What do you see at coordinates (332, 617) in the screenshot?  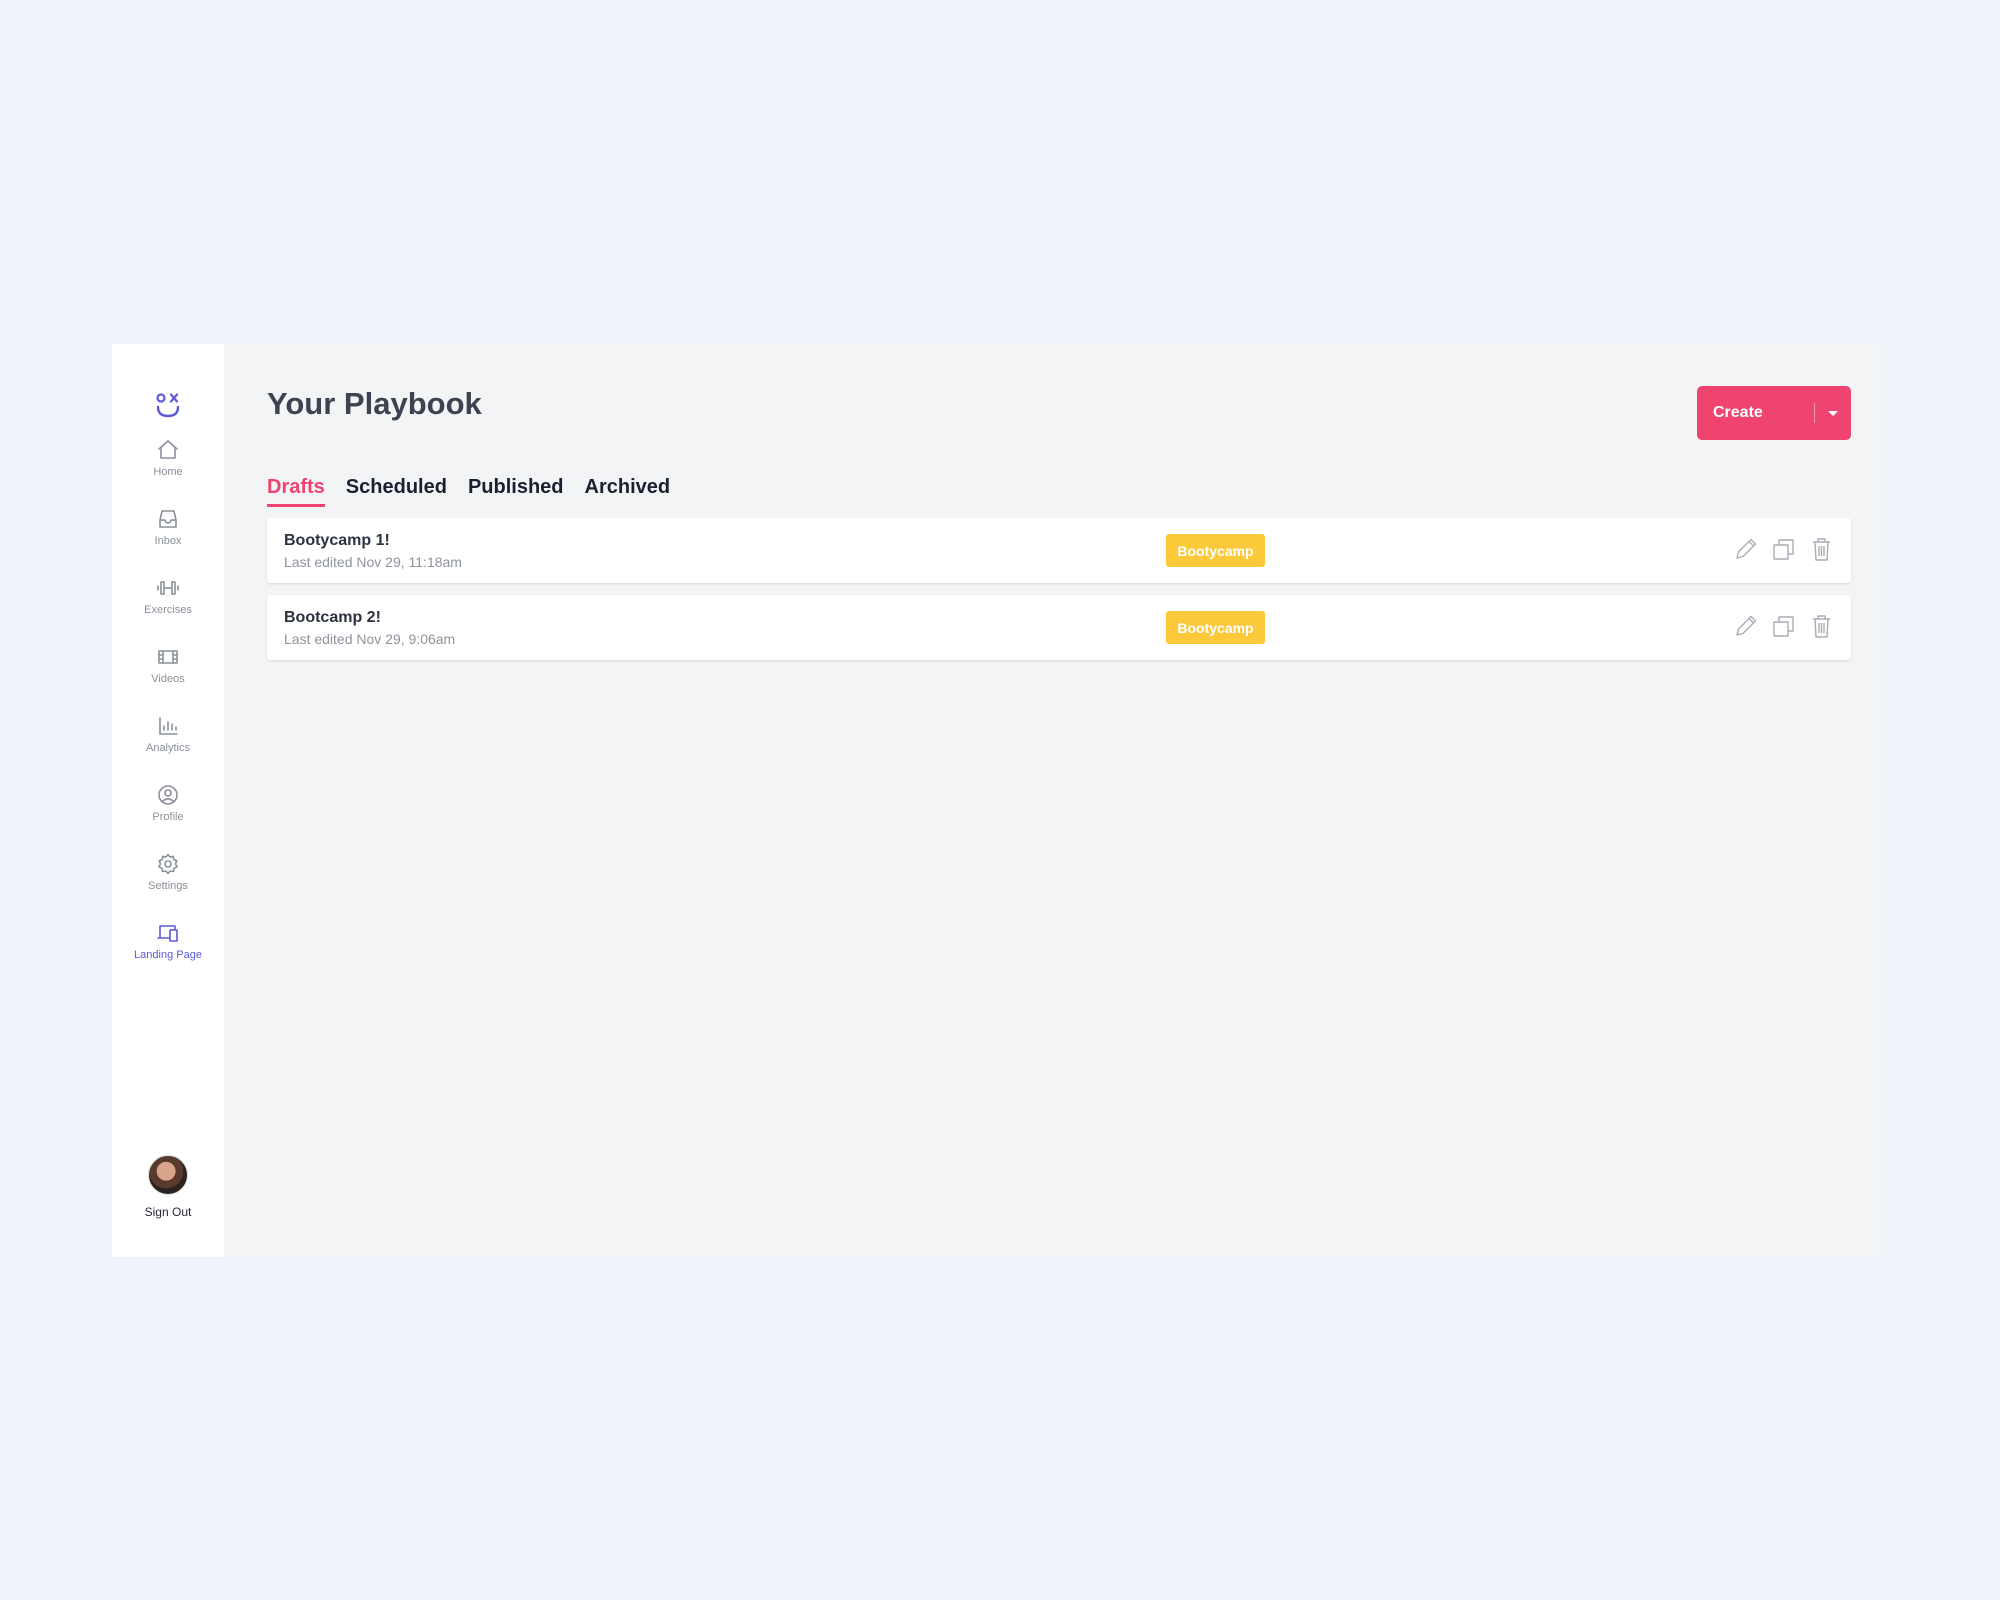 I see `row-title: Bootcamp 2!` at bounding box center [332, 617].